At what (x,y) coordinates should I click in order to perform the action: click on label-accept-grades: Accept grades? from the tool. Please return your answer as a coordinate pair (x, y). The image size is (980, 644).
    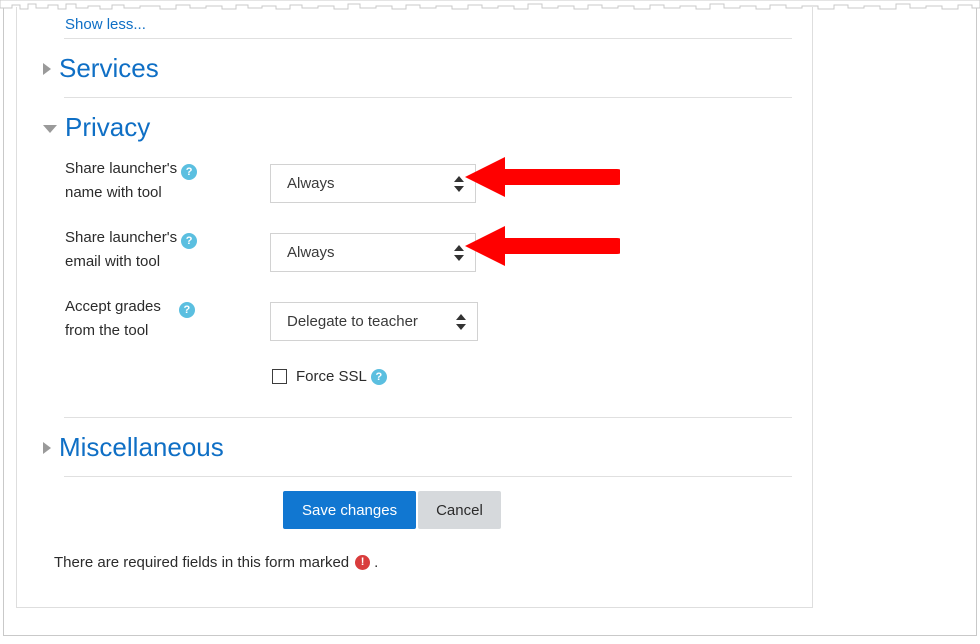
    Looking at the image, I should click on (150, 319).